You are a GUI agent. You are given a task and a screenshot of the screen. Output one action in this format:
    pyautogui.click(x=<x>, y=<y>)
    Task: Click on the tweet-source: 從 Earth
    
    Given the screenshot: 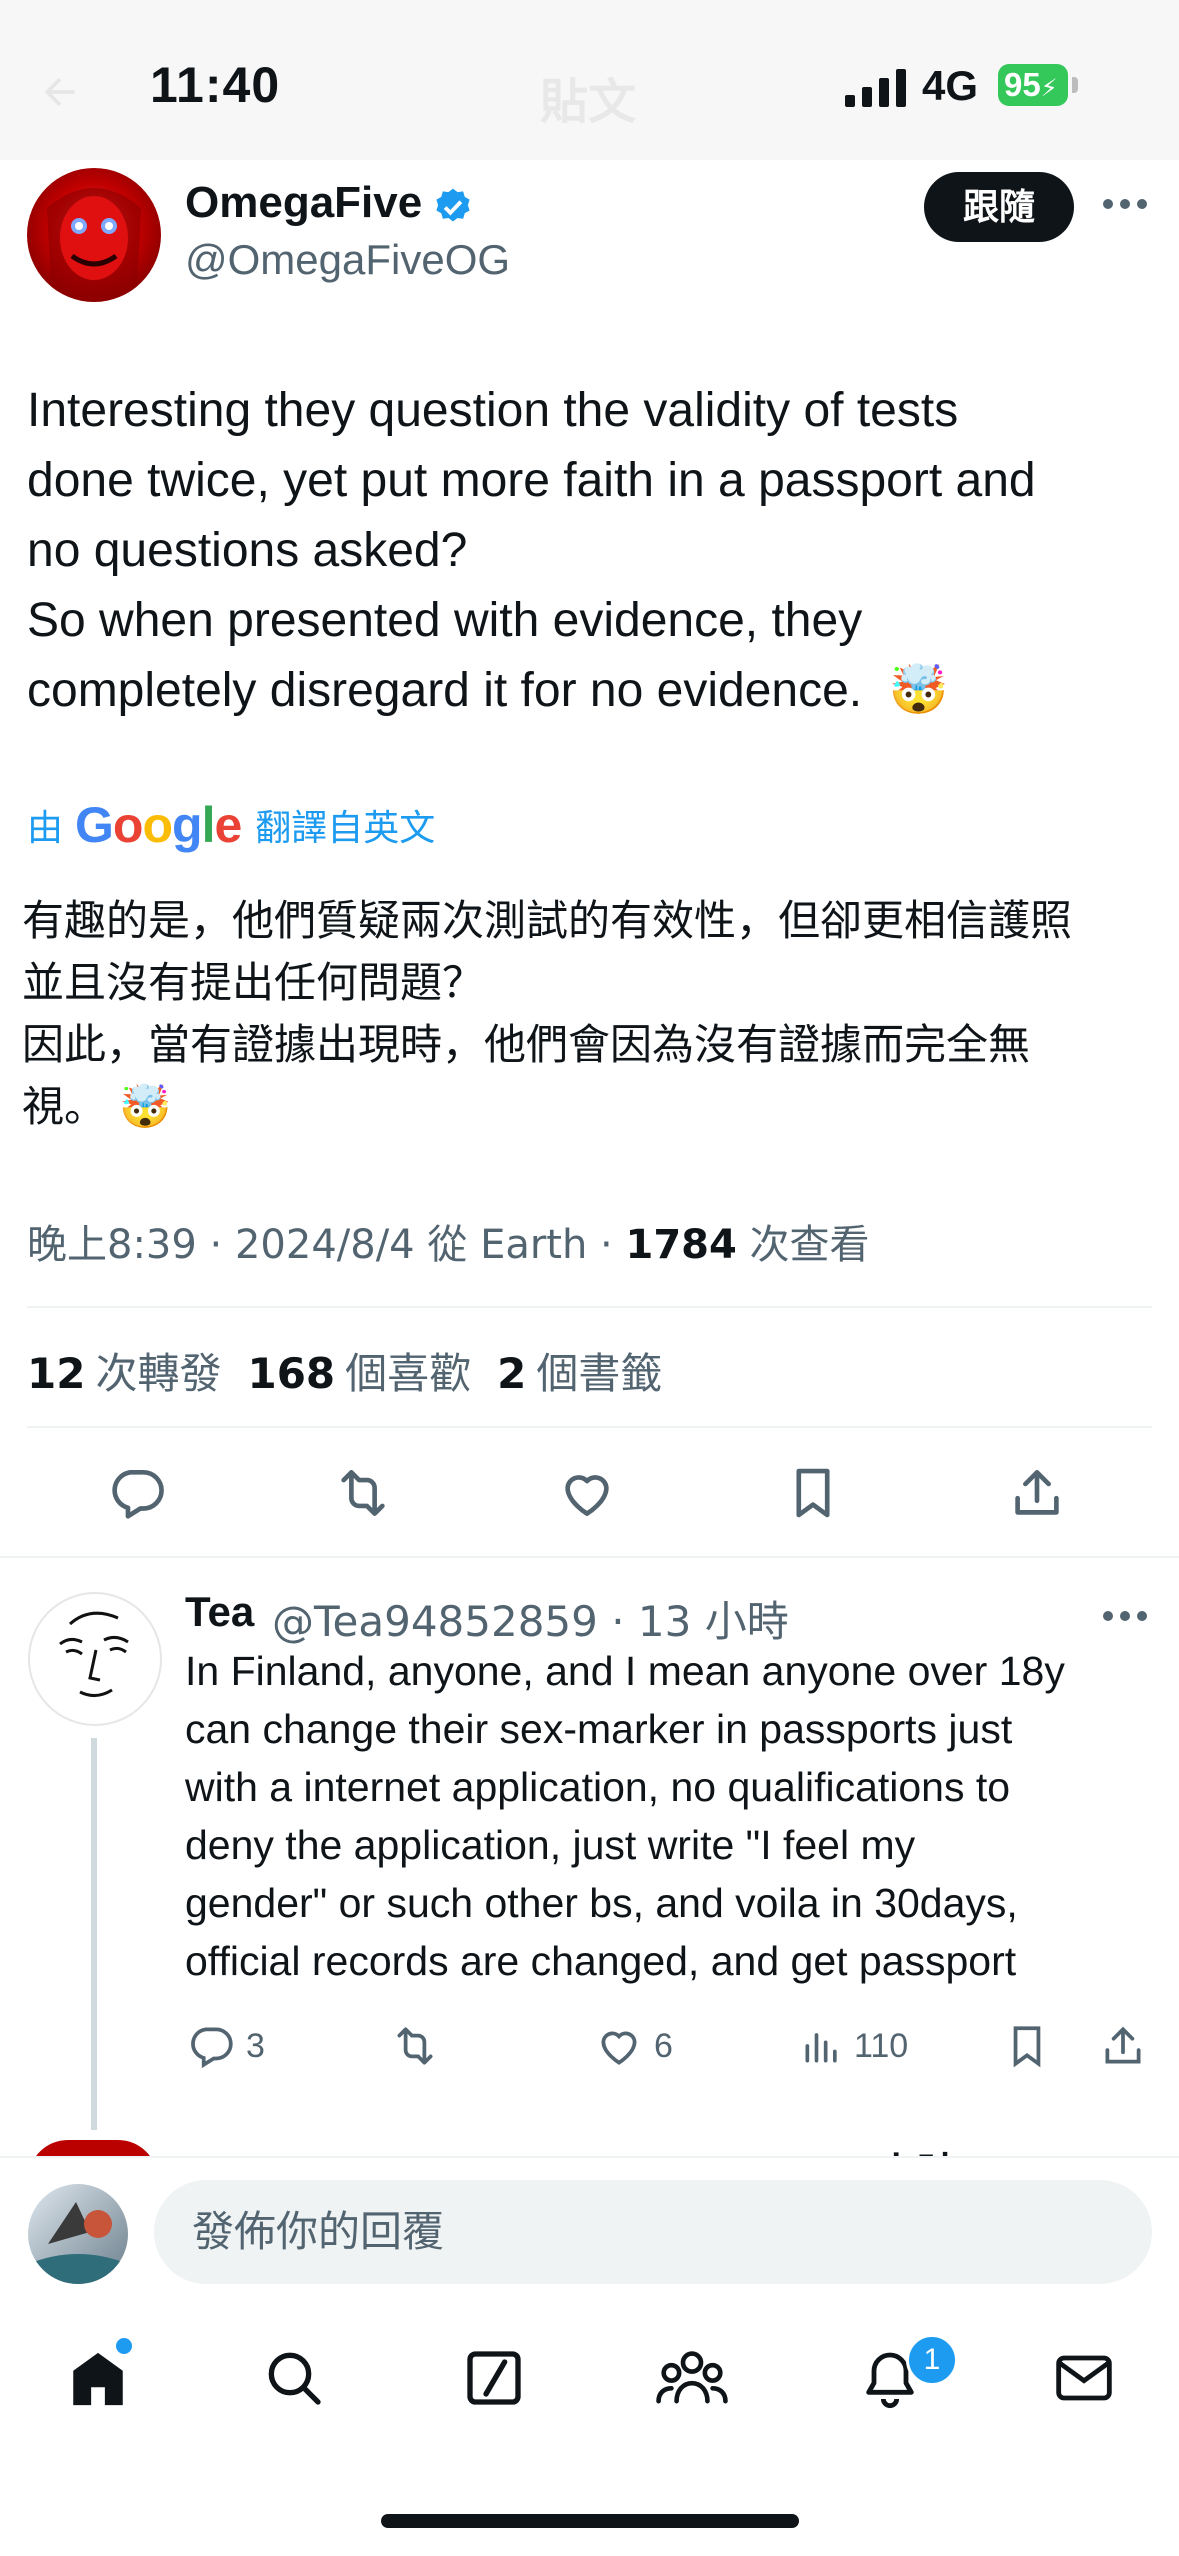 What is the action you would take?
    pyautogui.click(x=507, y=1245)
    